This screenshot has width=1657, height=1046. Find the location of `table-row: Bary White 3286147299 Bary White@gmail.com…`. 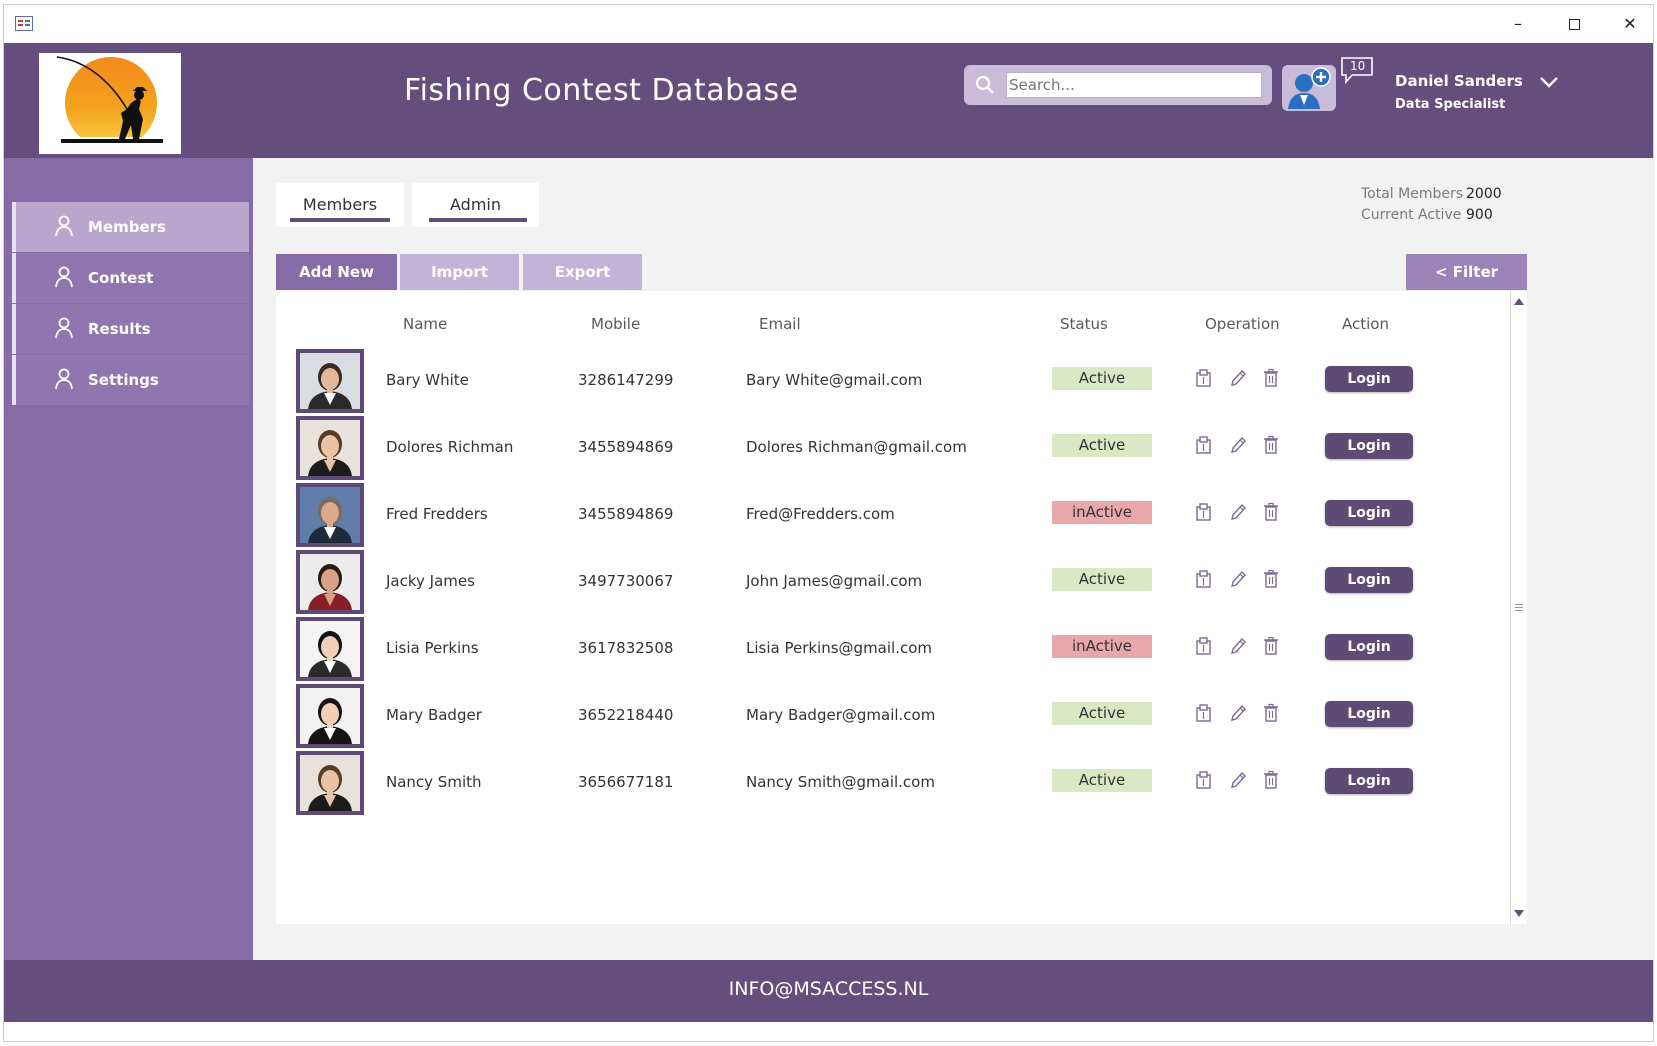

table-row: Bary White 3286147299 Bary White@gmail.com… is located at coordinates (891, 382).